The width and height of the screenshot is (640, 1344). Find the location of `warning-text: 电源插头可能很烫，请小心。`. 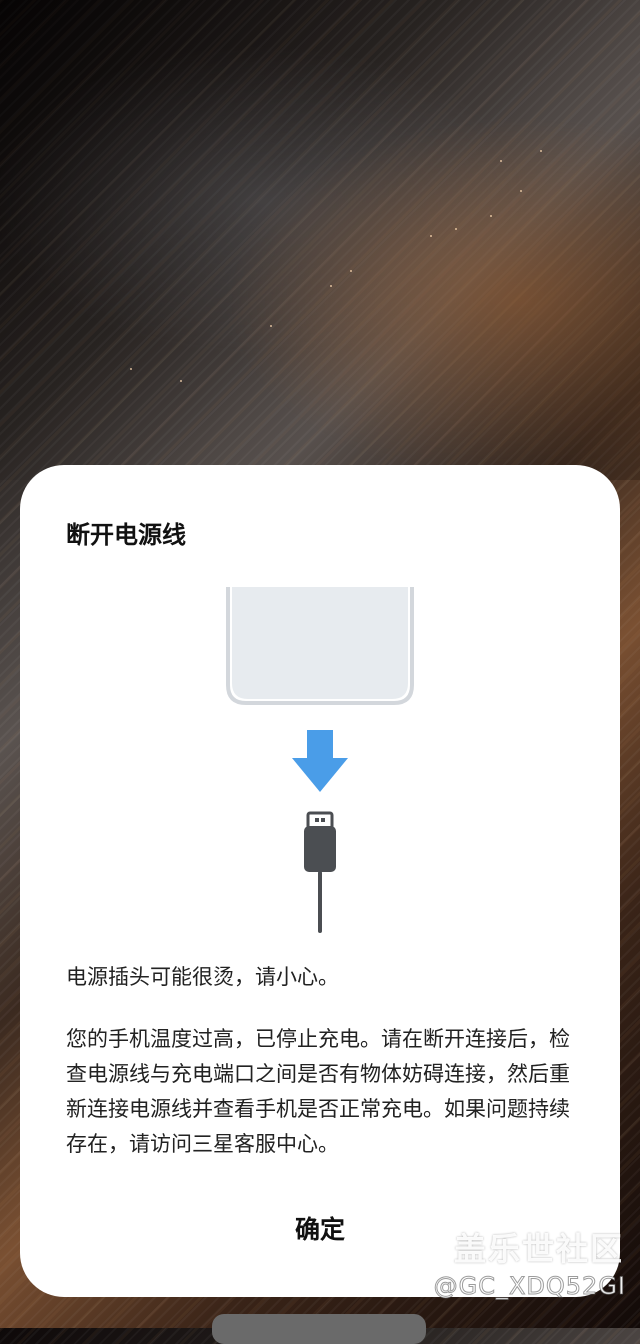

warning-text: 电源插头可能很烫，请小心。 is located at coordinates (202, 977).